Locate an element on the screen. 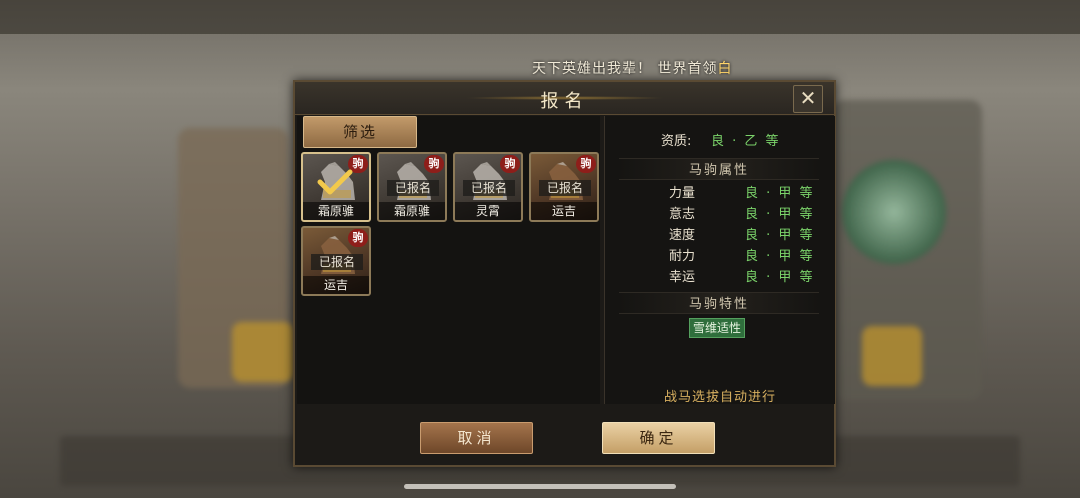 The image size is (1080, 498). dialog-header: 报名 ✕ is located at coordinates (564, 98).